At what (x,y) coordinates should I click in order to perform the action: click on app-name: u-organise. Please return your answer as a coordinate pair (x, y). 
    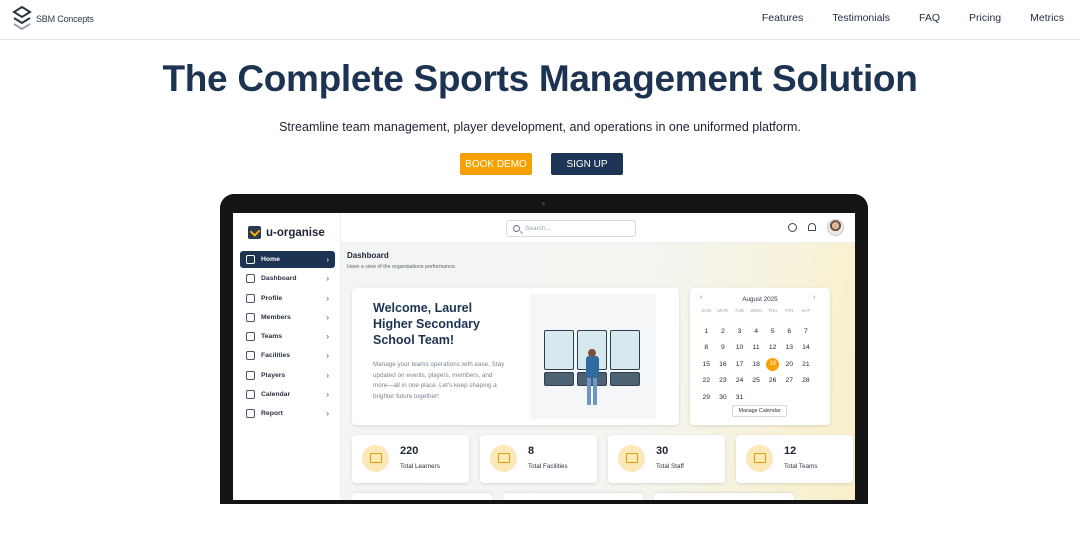
    Looking at the image, I should click on (295, 232).